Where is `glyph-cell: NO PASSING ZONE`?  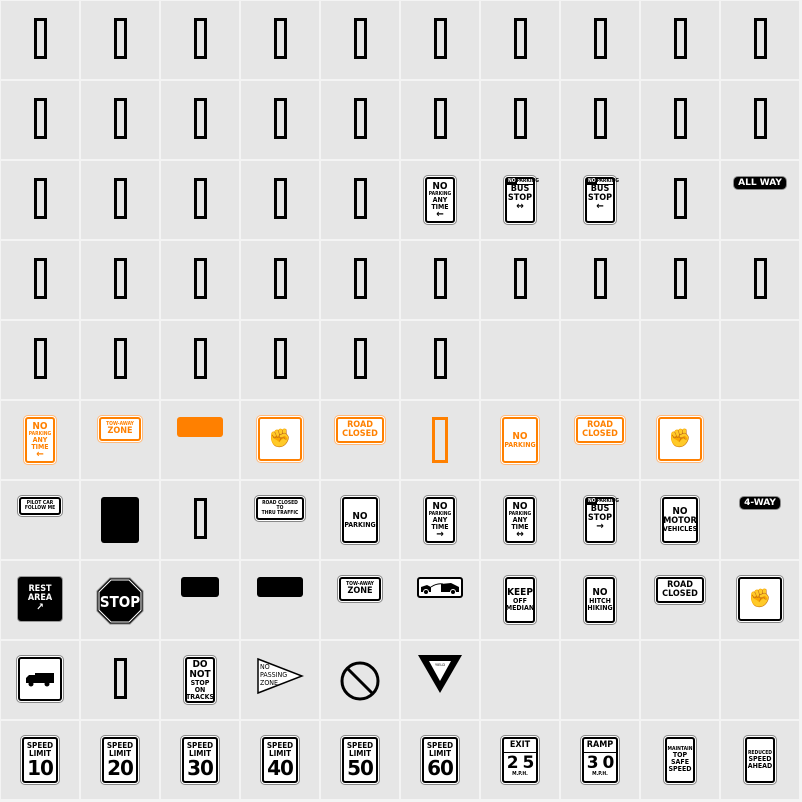 glyph-cell: NO PASSING ZONE is located at coordinates (280, 680).